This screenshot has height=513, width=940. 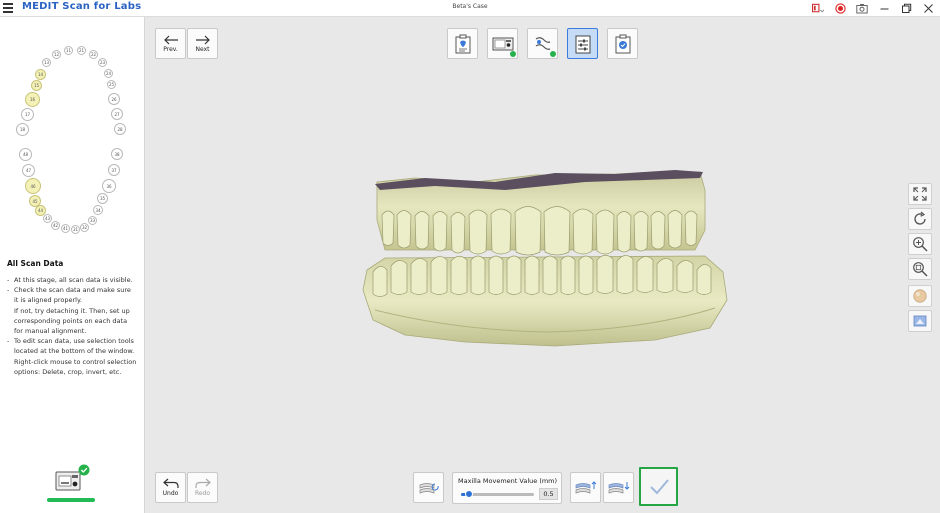 I want to click on tooth-15: 15, so click(x=36, y=85).